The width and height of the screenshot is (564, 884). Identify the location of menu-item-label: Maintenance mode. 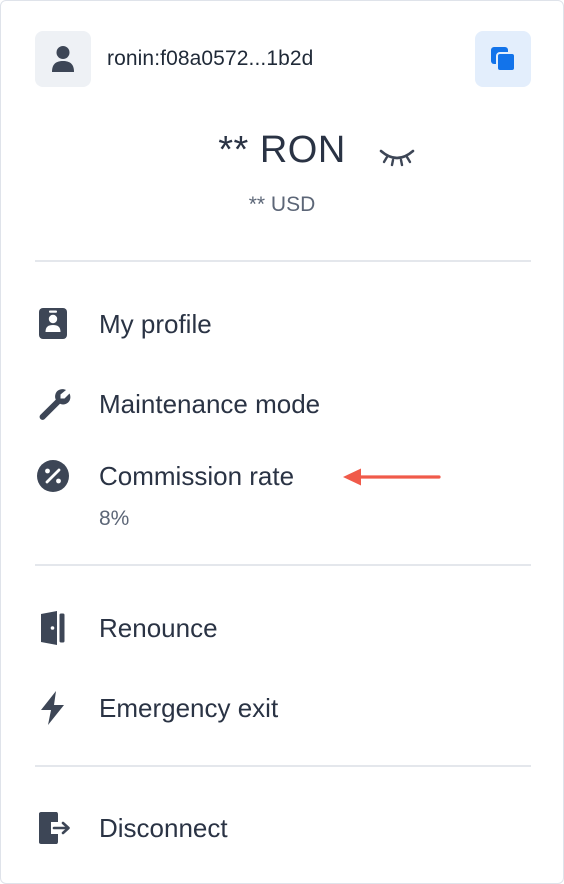
(210, 404).